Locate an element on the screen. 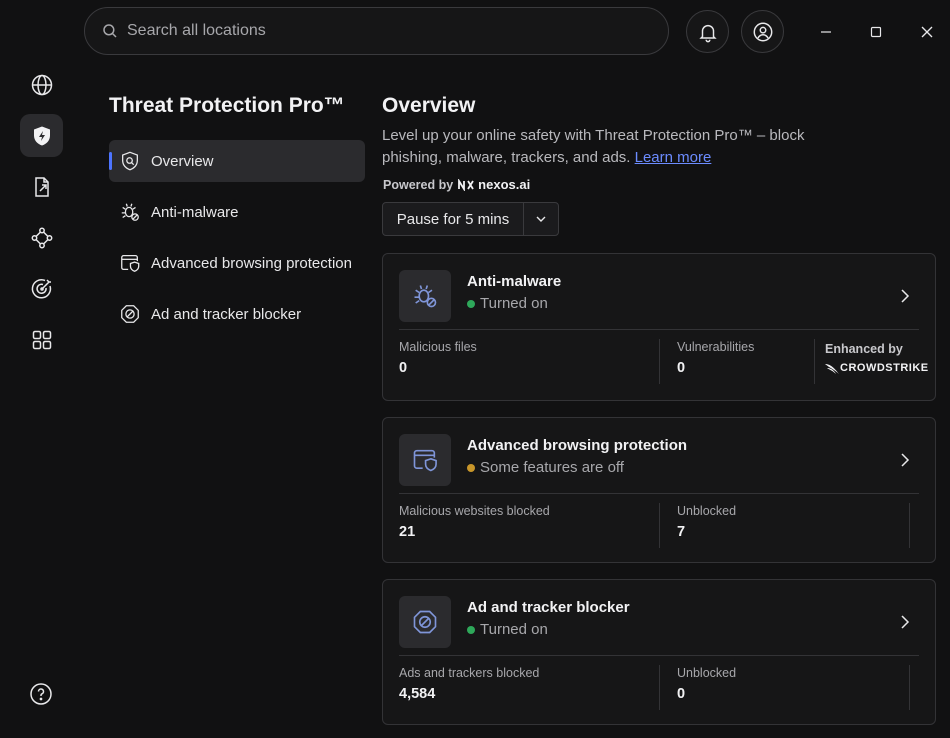 The height and width of the screenshot is (738, 950). rail-item-meshnet is located at coordinates (41, 237).